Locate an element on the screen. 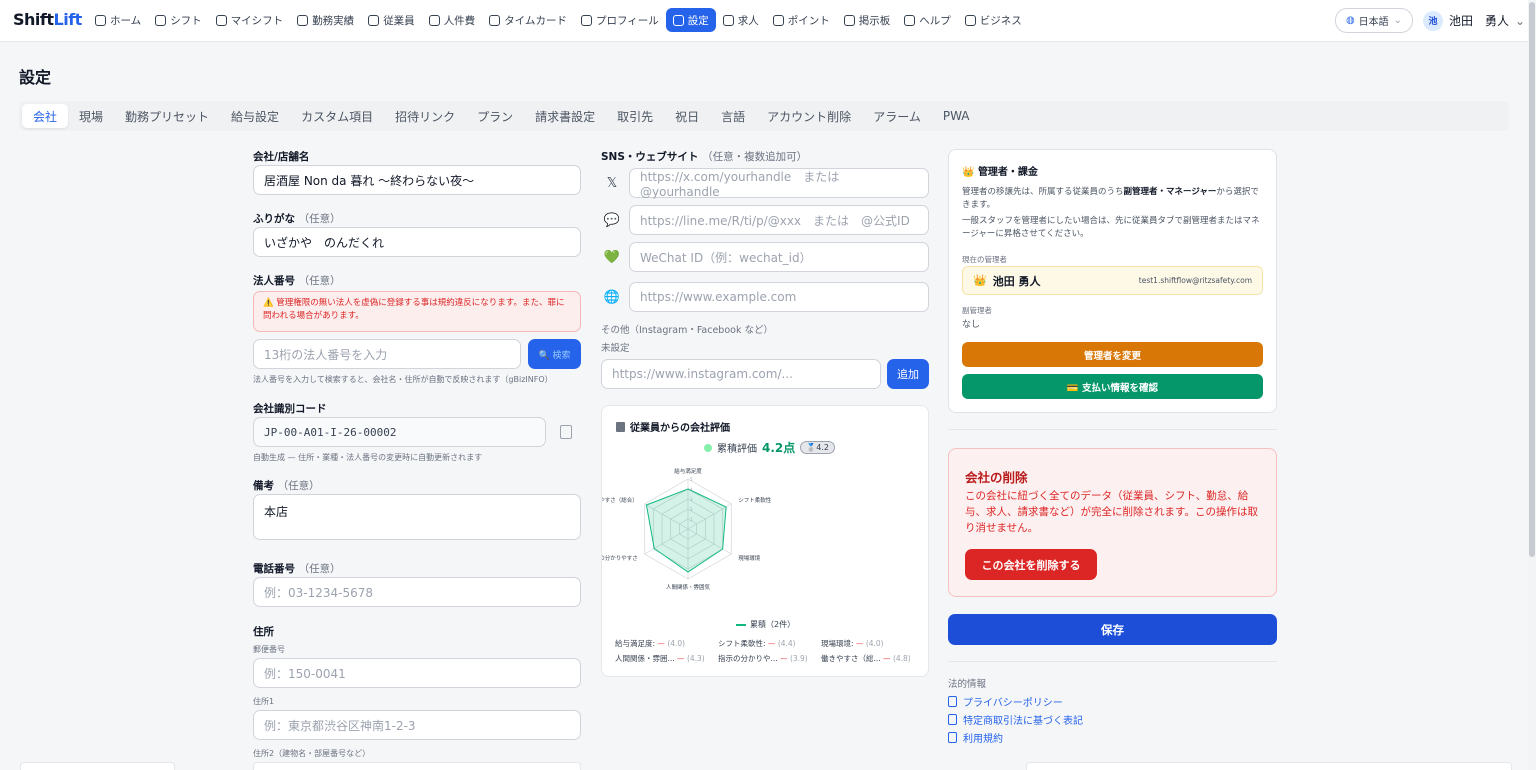 The image size is (1536, 770). clock-icon is located at coordinates (495, 20).